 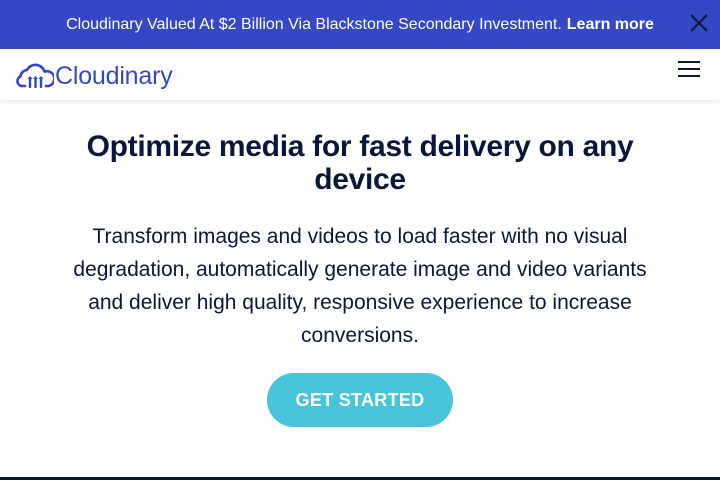 What do you see at coordinates (610, 25) in the screenshot?
I see `learn-more-link: Learn more` at bounding box center [610, 25].